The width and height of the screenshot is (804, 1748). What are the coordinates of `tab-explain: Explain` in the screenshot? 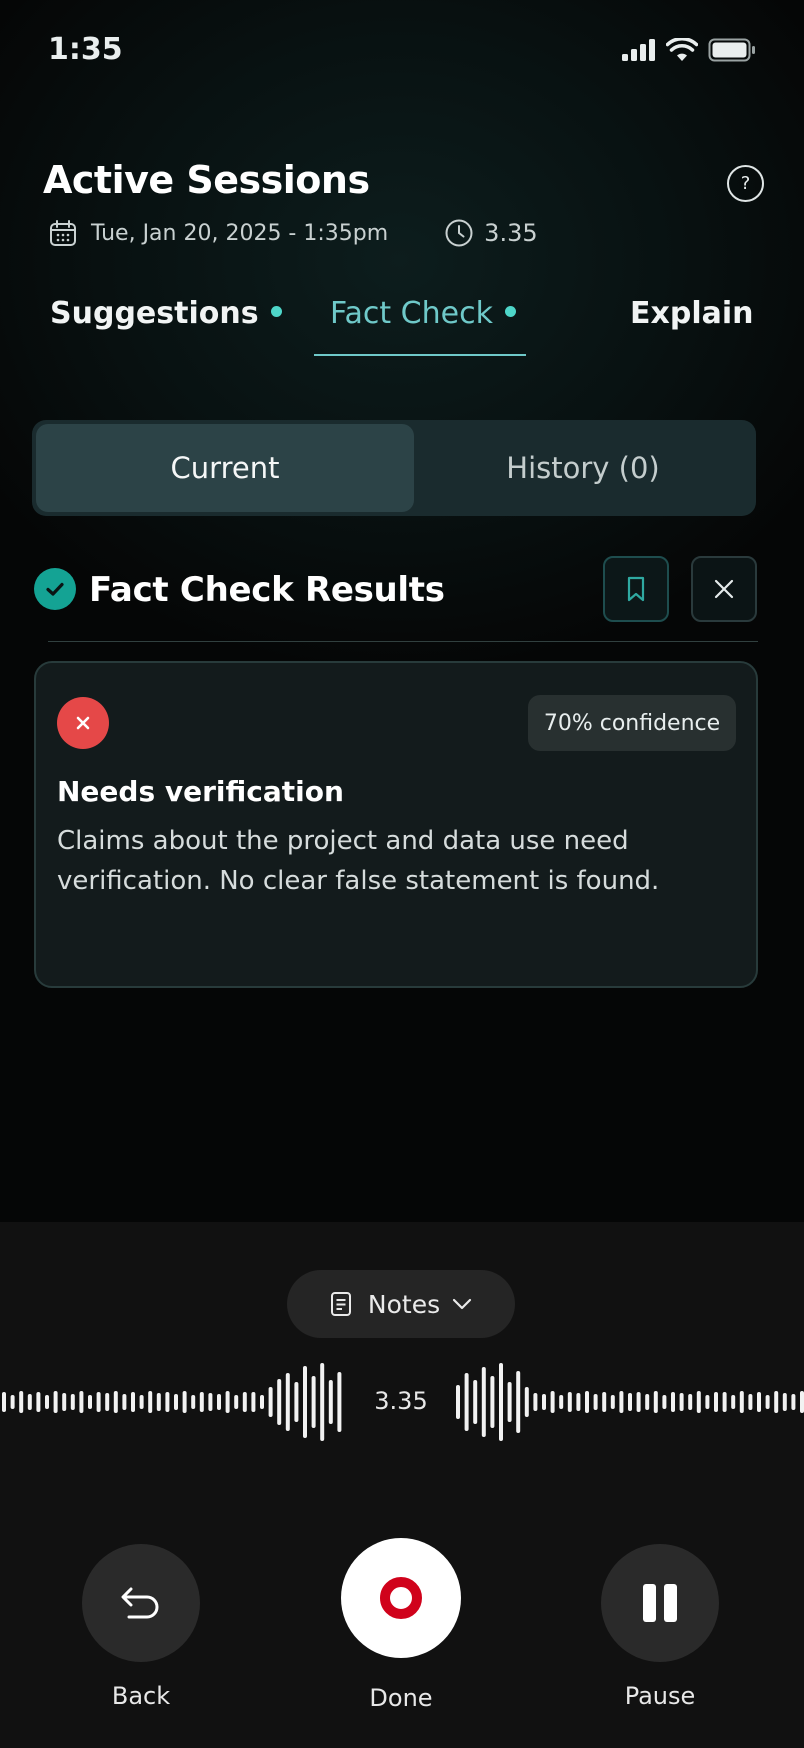 It's located at (692, 313).